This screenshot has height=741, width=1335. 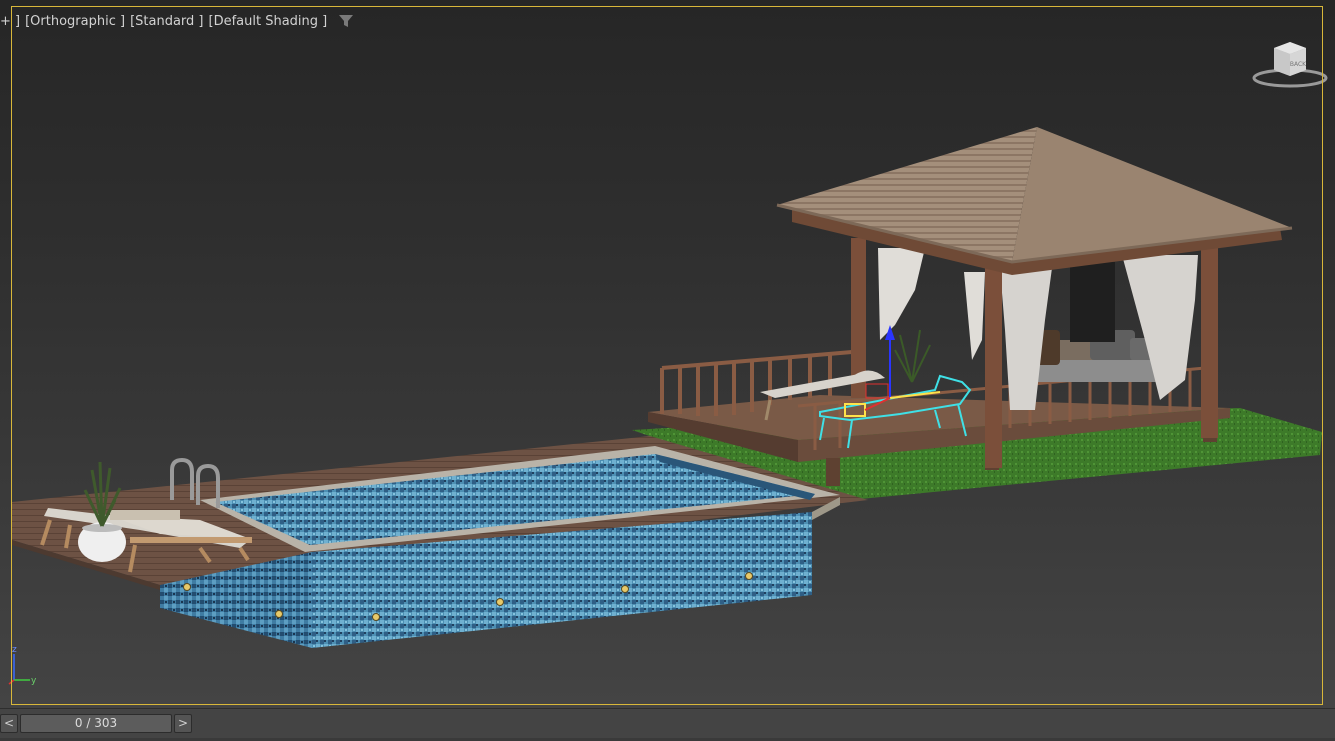 I want to click on viewport-view-menu: [Orthographic ], so click(x=75, y=21).